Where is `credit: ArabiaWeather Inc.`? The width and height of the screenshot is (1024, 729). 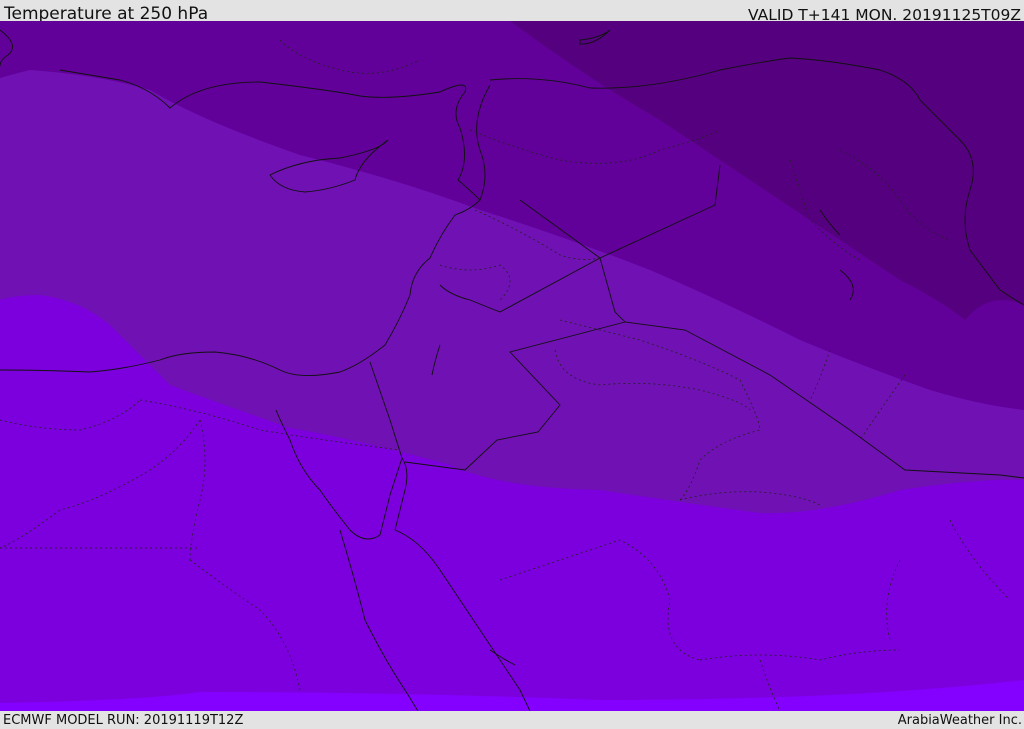
credit: ArabiaWeather Inc. is located at coordinates (959, 720).